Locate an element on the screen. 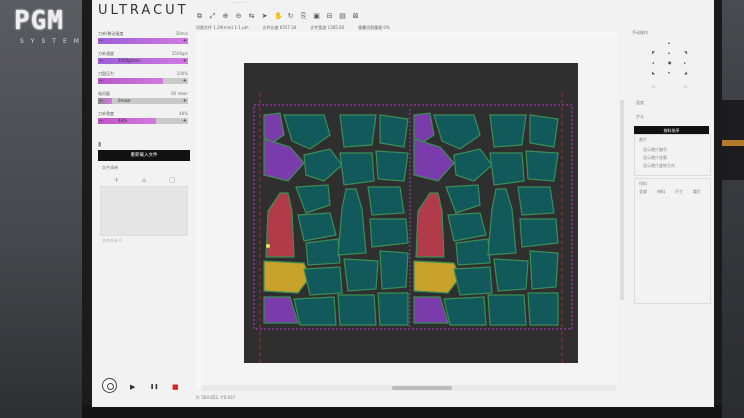  toolbar-tool-icon: ⊟ is located at coordinates (329, 16).